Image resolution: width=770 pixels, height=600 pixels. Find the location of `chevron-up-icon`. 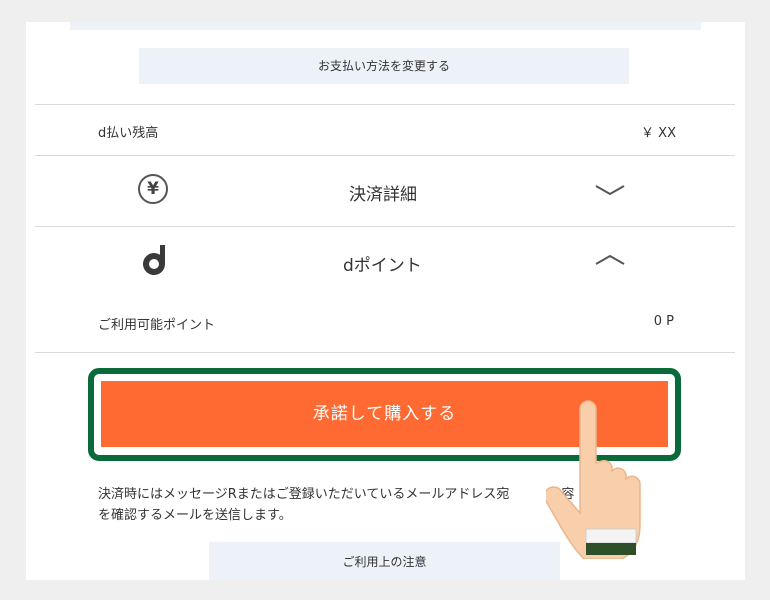

chevron-up-icon is located at coordinates (610, 260).